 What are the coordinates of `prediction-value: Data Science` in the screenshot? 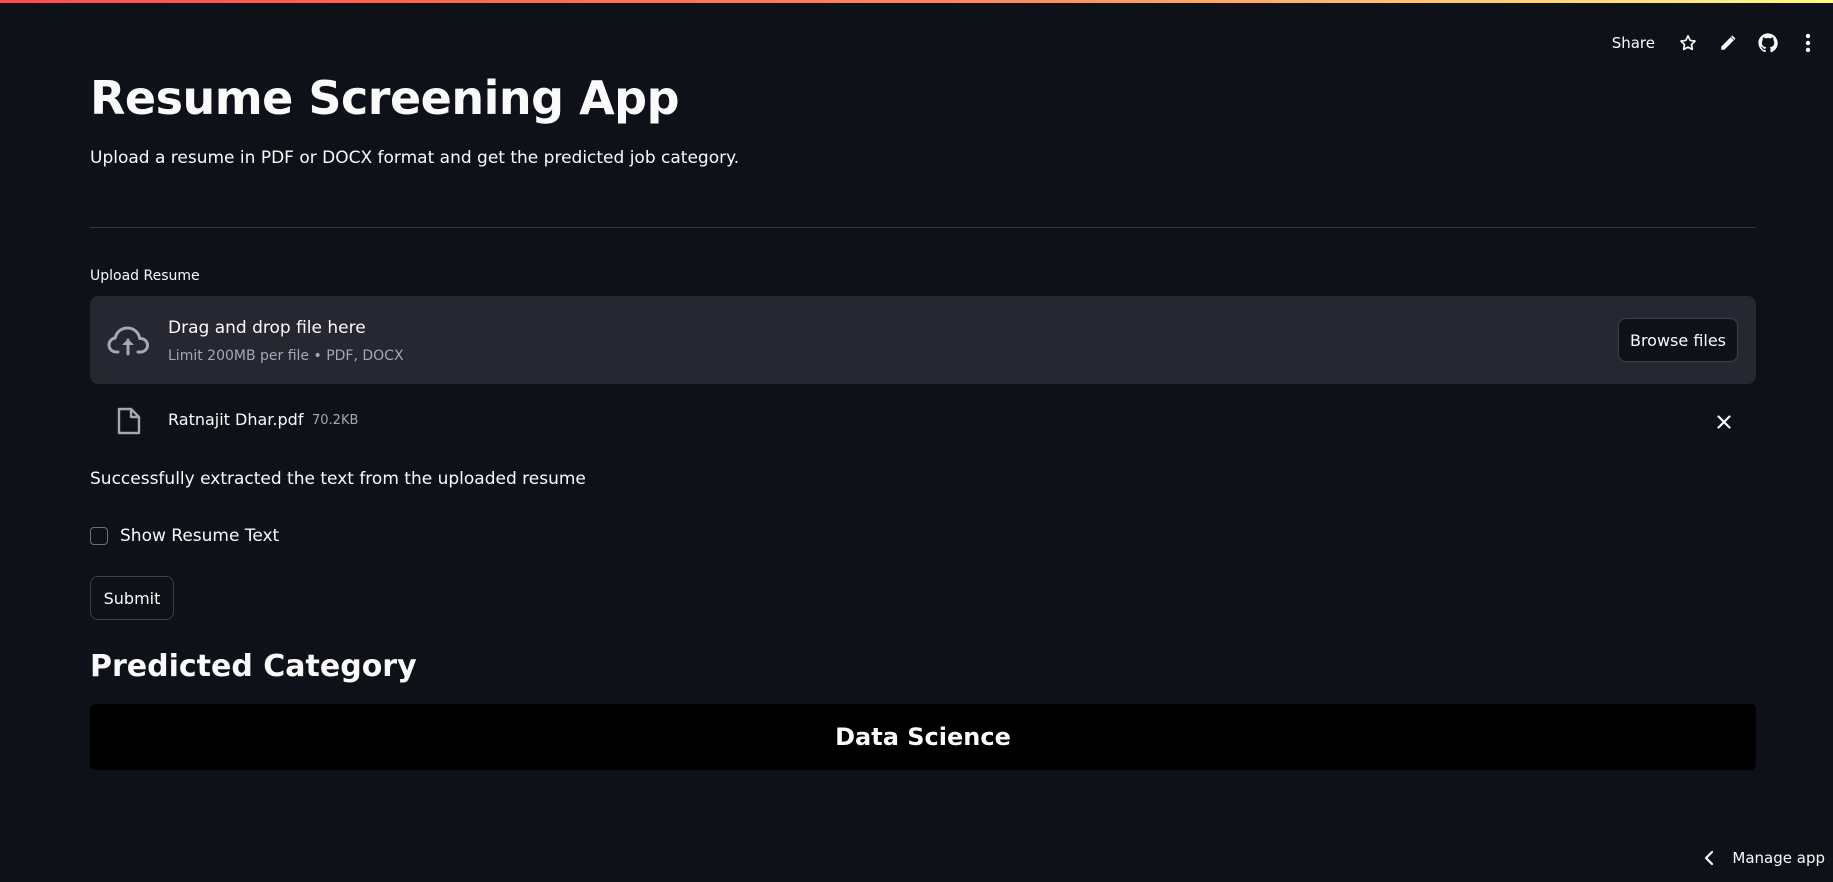 It's located at (923, 737).